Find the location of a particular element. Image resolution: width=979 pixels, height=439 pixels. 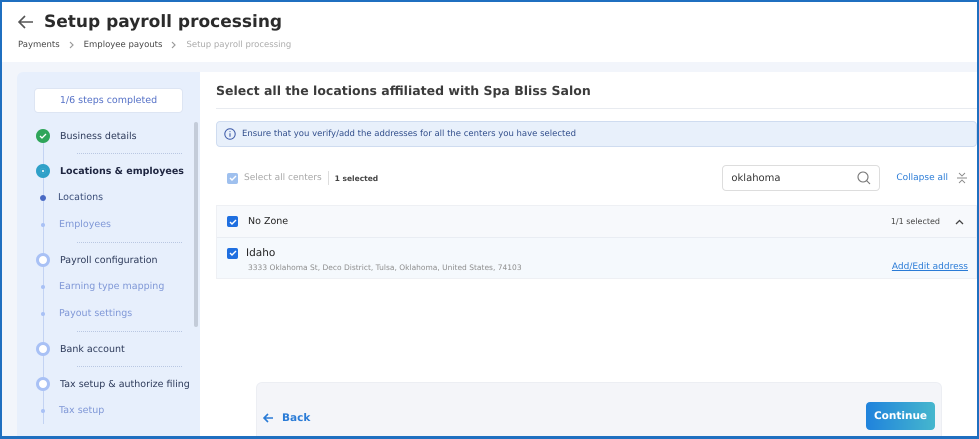

page-title: Setup payroll processing is located at coordinates (163, 22).